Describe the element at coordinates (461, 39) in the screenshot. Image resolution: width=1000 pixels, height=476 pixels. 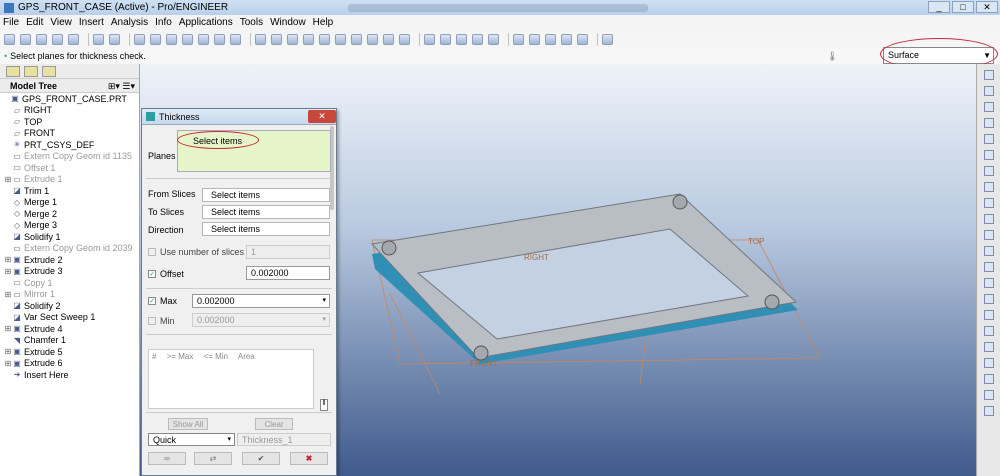
I see `no-hidden-icon` at that location.